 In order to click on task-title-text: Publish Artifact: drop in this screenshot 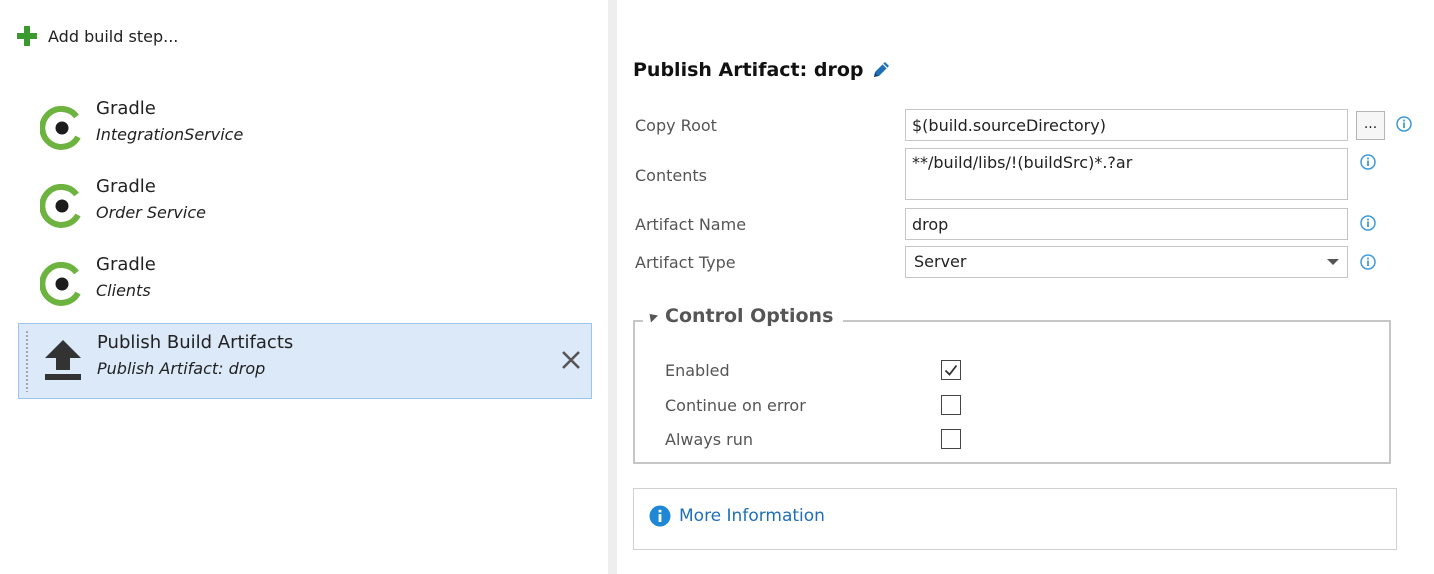, I will do `click(748, 70)`.